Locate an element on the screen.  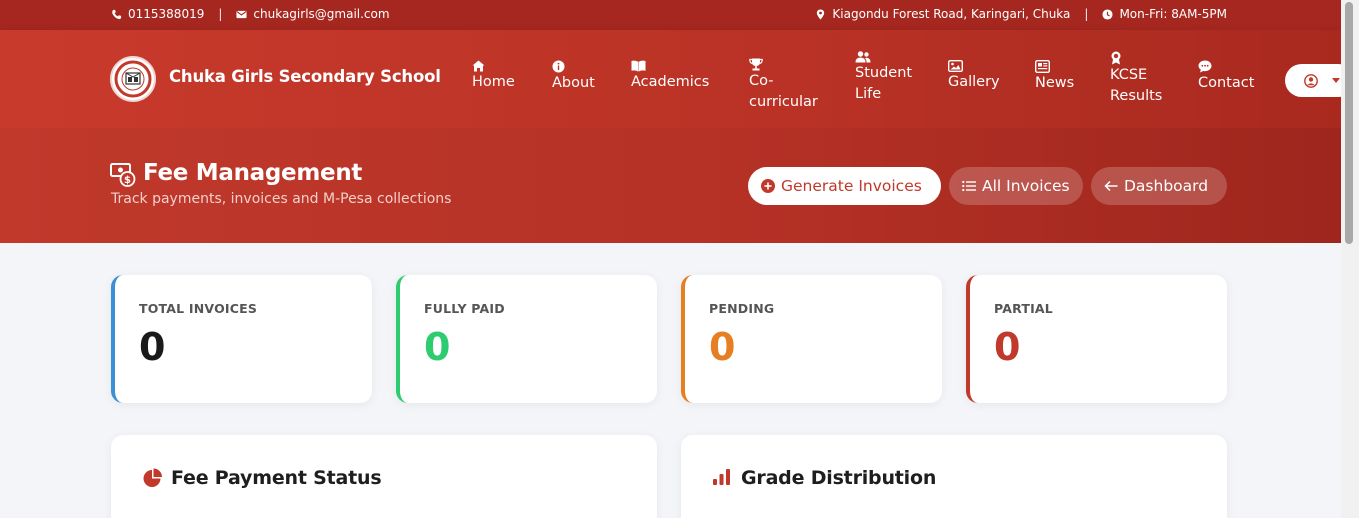
nav-label-line2: Results is located at coordinates (1136, 96).